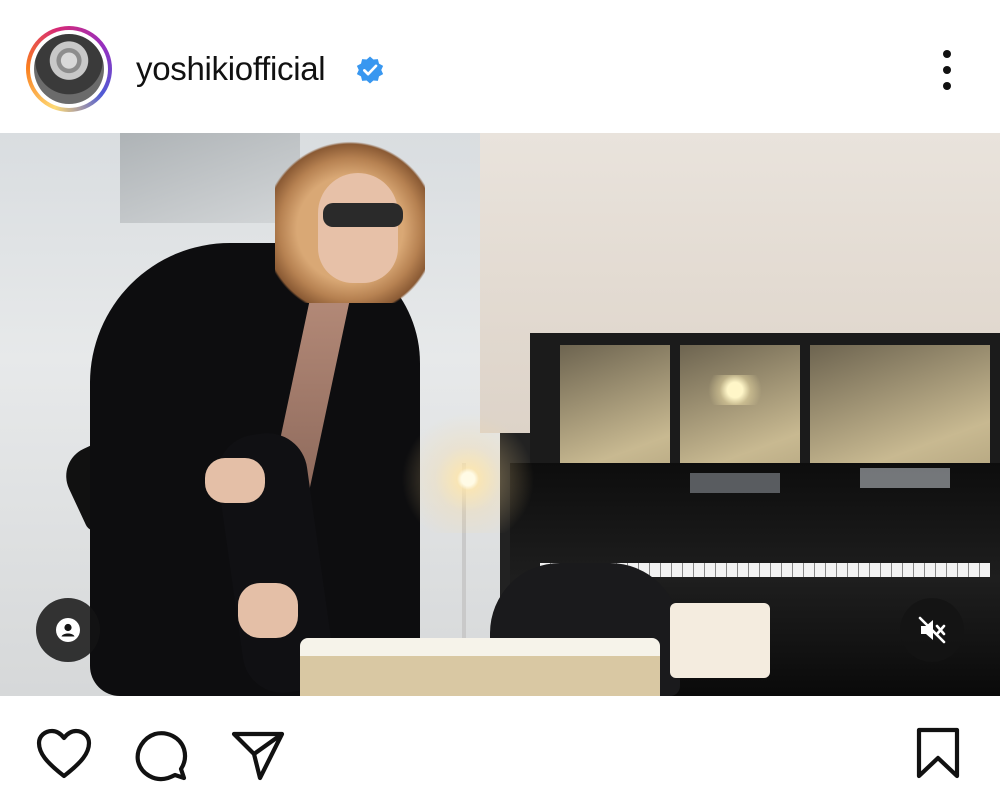 The image size is (1000, 811). What do you see at coordinates (500, 753) in the screenshot?
I see `post-actions-bar` at bounding box center [500, 753].